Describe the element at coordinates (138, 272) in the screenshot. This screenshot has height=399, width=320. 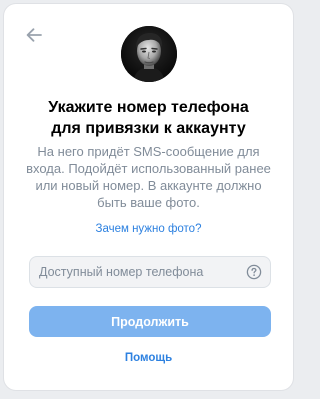
I see `phone-input` at that location.